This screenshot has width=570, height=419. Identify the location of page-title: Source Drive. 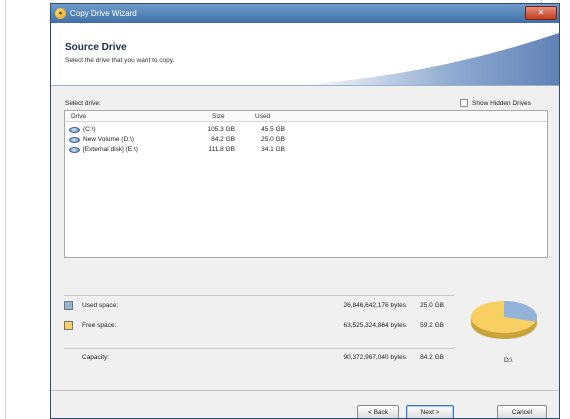
(96, 47).